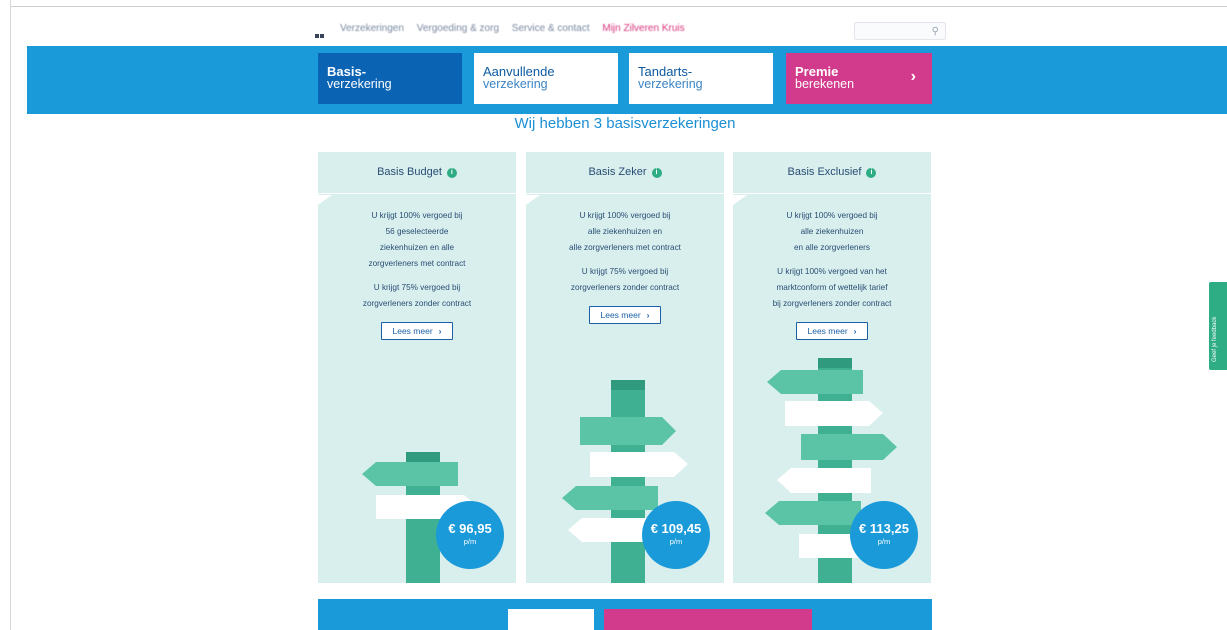 The image size is (1227, 630). What do you see at coordinates (320, 31) in the screenshot?
I see `home-icon` at bounding box center [320, 31].